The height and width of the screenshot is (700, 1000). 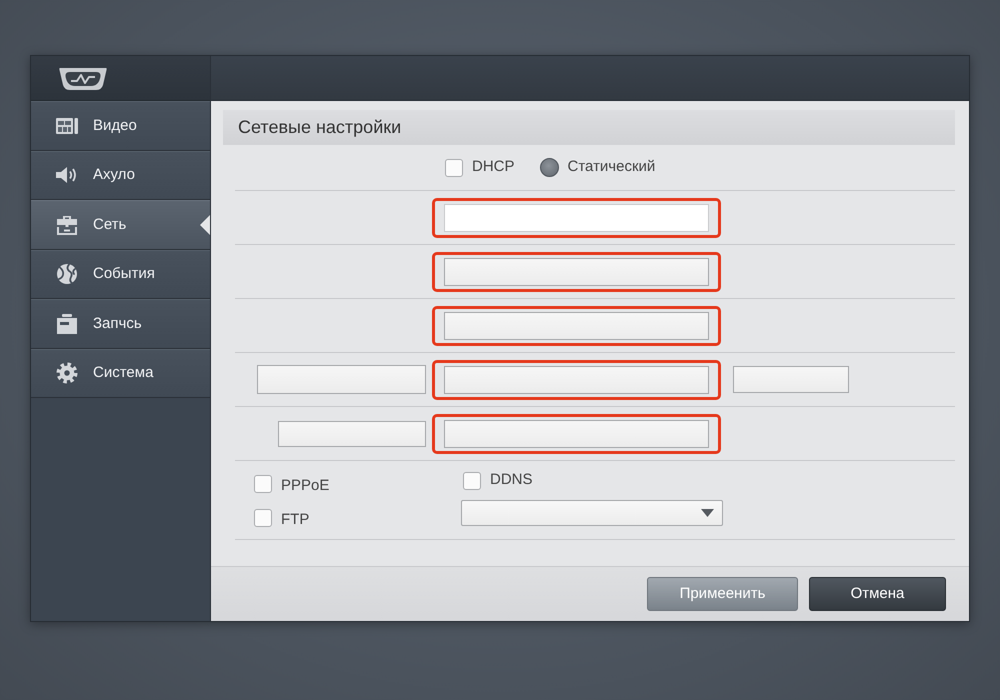 What do you see at coordinates (120, 373) in the screenshot?
I see `sidebar-item: Система` at bounding box center [120, 373].